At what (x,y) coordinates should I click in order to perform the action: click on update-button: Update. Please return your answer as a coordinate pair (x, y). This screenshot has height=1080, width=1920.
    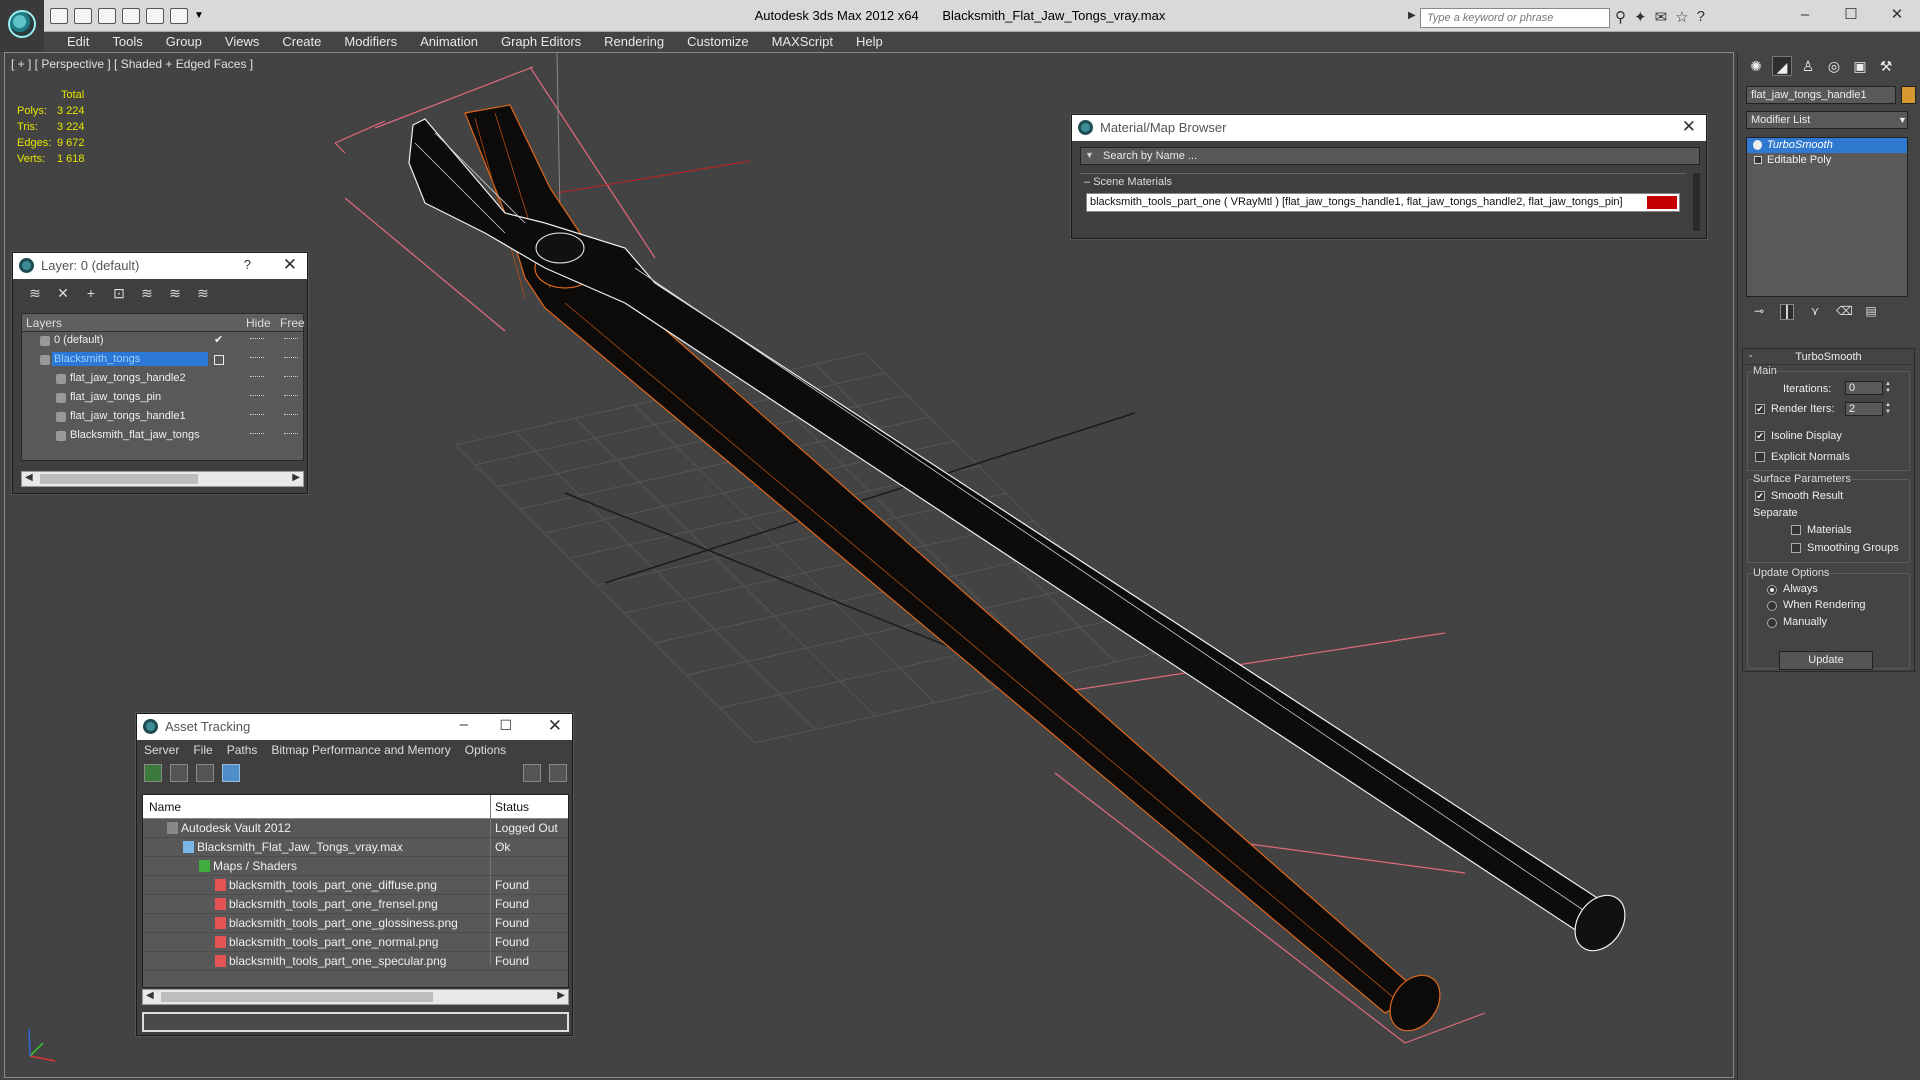
    Looking at the image, I should click on (1826, 660).